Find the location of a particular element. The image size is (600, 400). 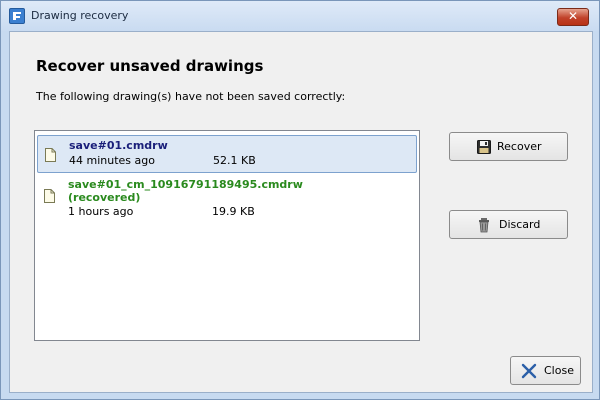

close-button: Close is located at coordinates (545, 370).